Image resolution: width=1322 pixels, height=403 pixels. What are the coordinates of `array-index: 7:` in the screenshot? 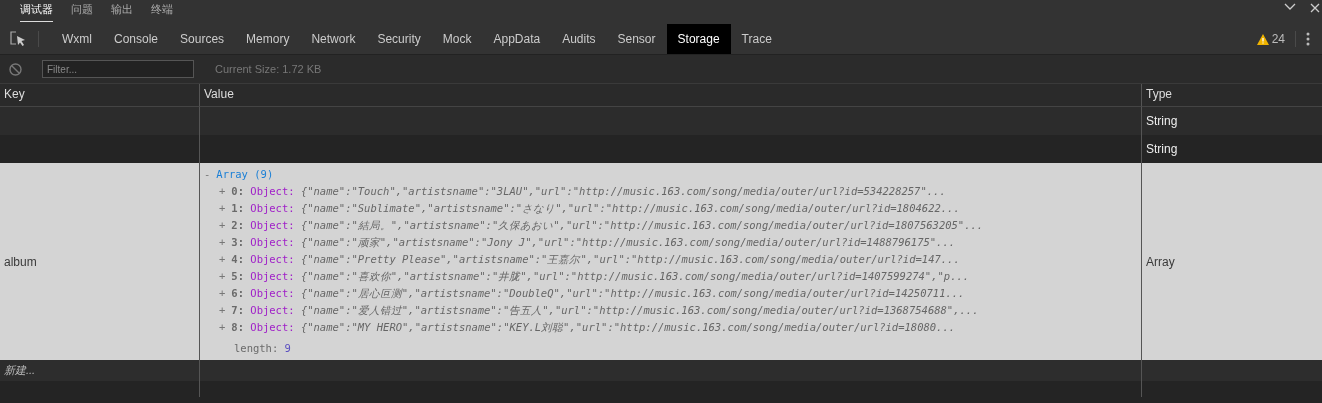 It's located at (237, 310).